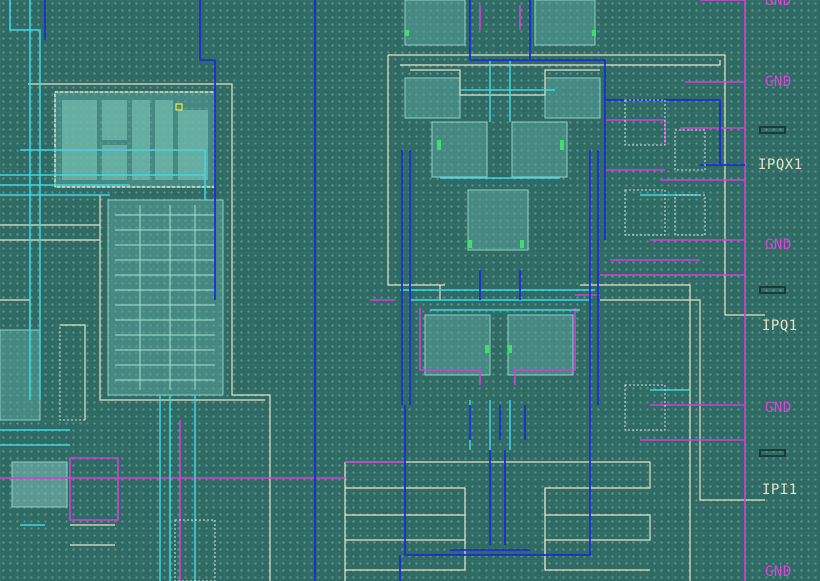 The image size is (820, 581). Describe the element at coordinates (39, 484) in the screenshot. I see `pad-block` at that location.